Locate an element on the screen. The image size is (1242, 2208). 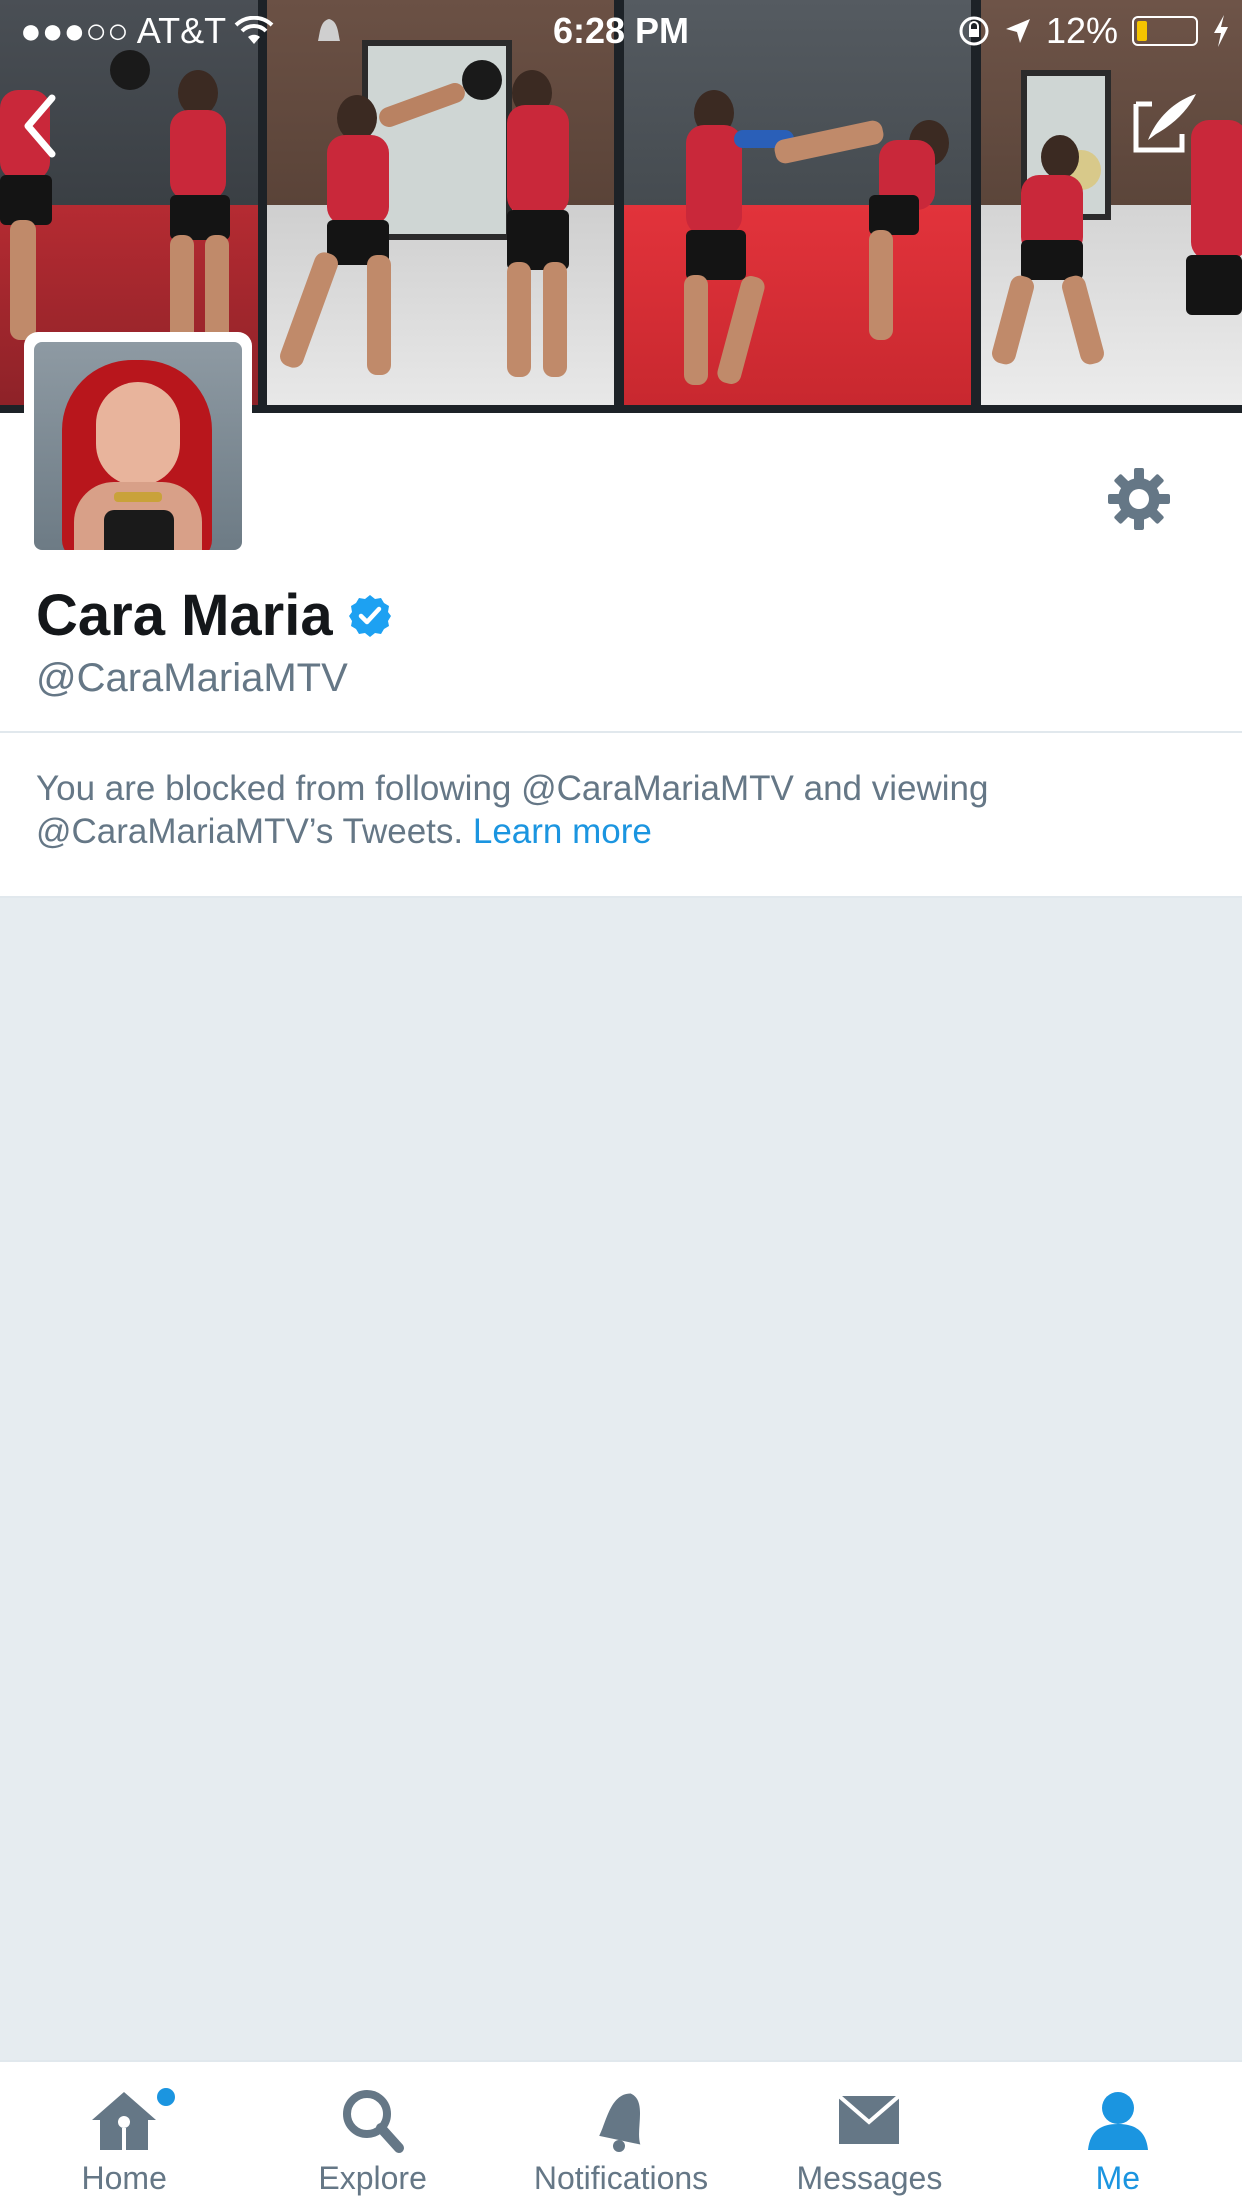
tab-messages: Messages is located at coordinates (869, 2135).